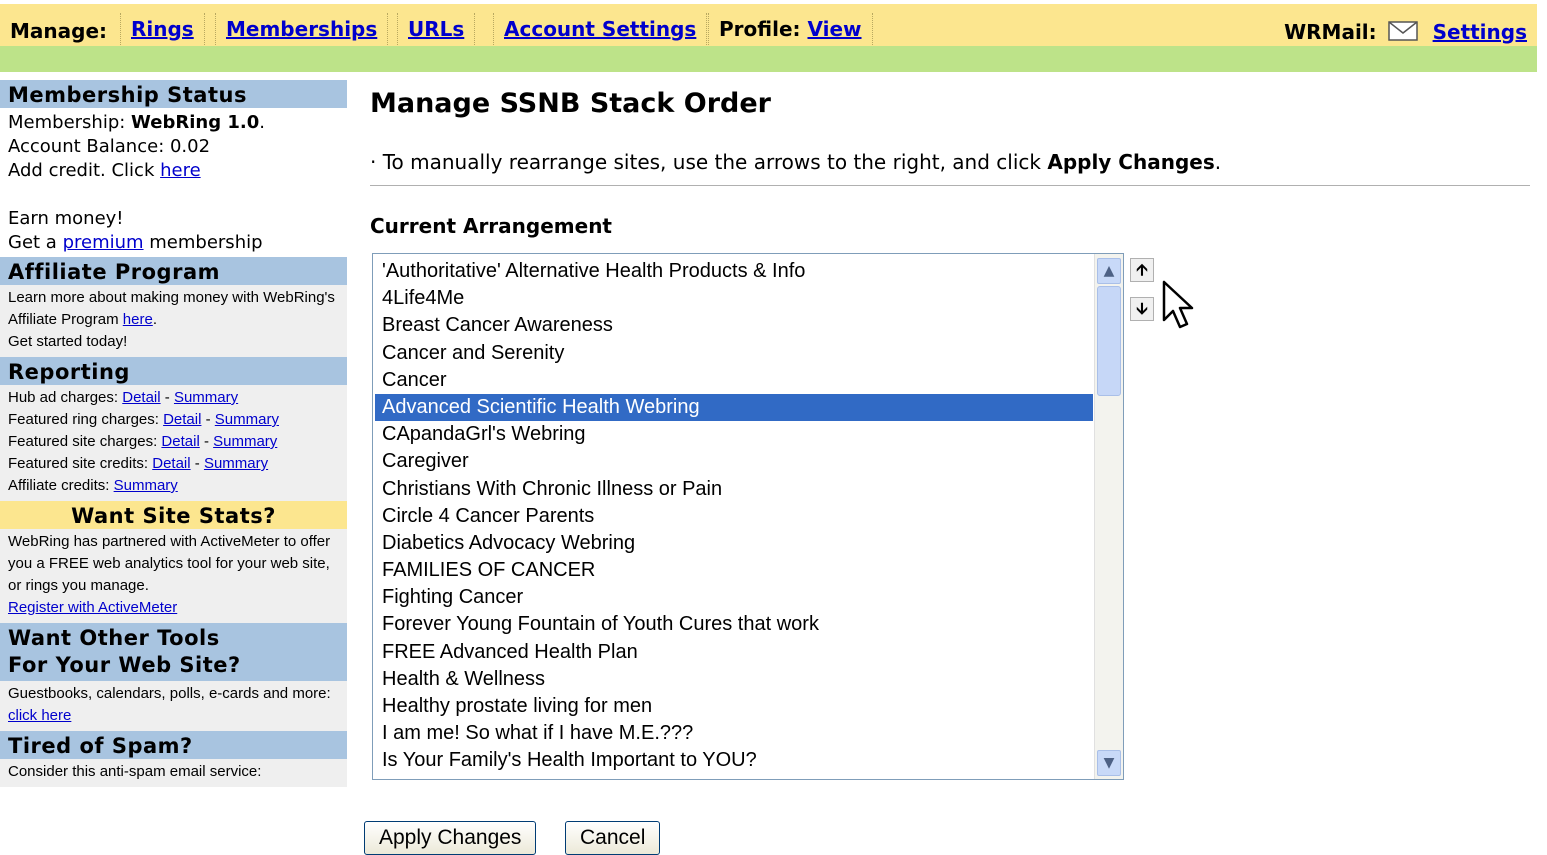  What do you see at coordinates (173, 773) in the screenshot?
I see `spam-body: Consider this anti-spam email service:` at bounding box center [173, 773].